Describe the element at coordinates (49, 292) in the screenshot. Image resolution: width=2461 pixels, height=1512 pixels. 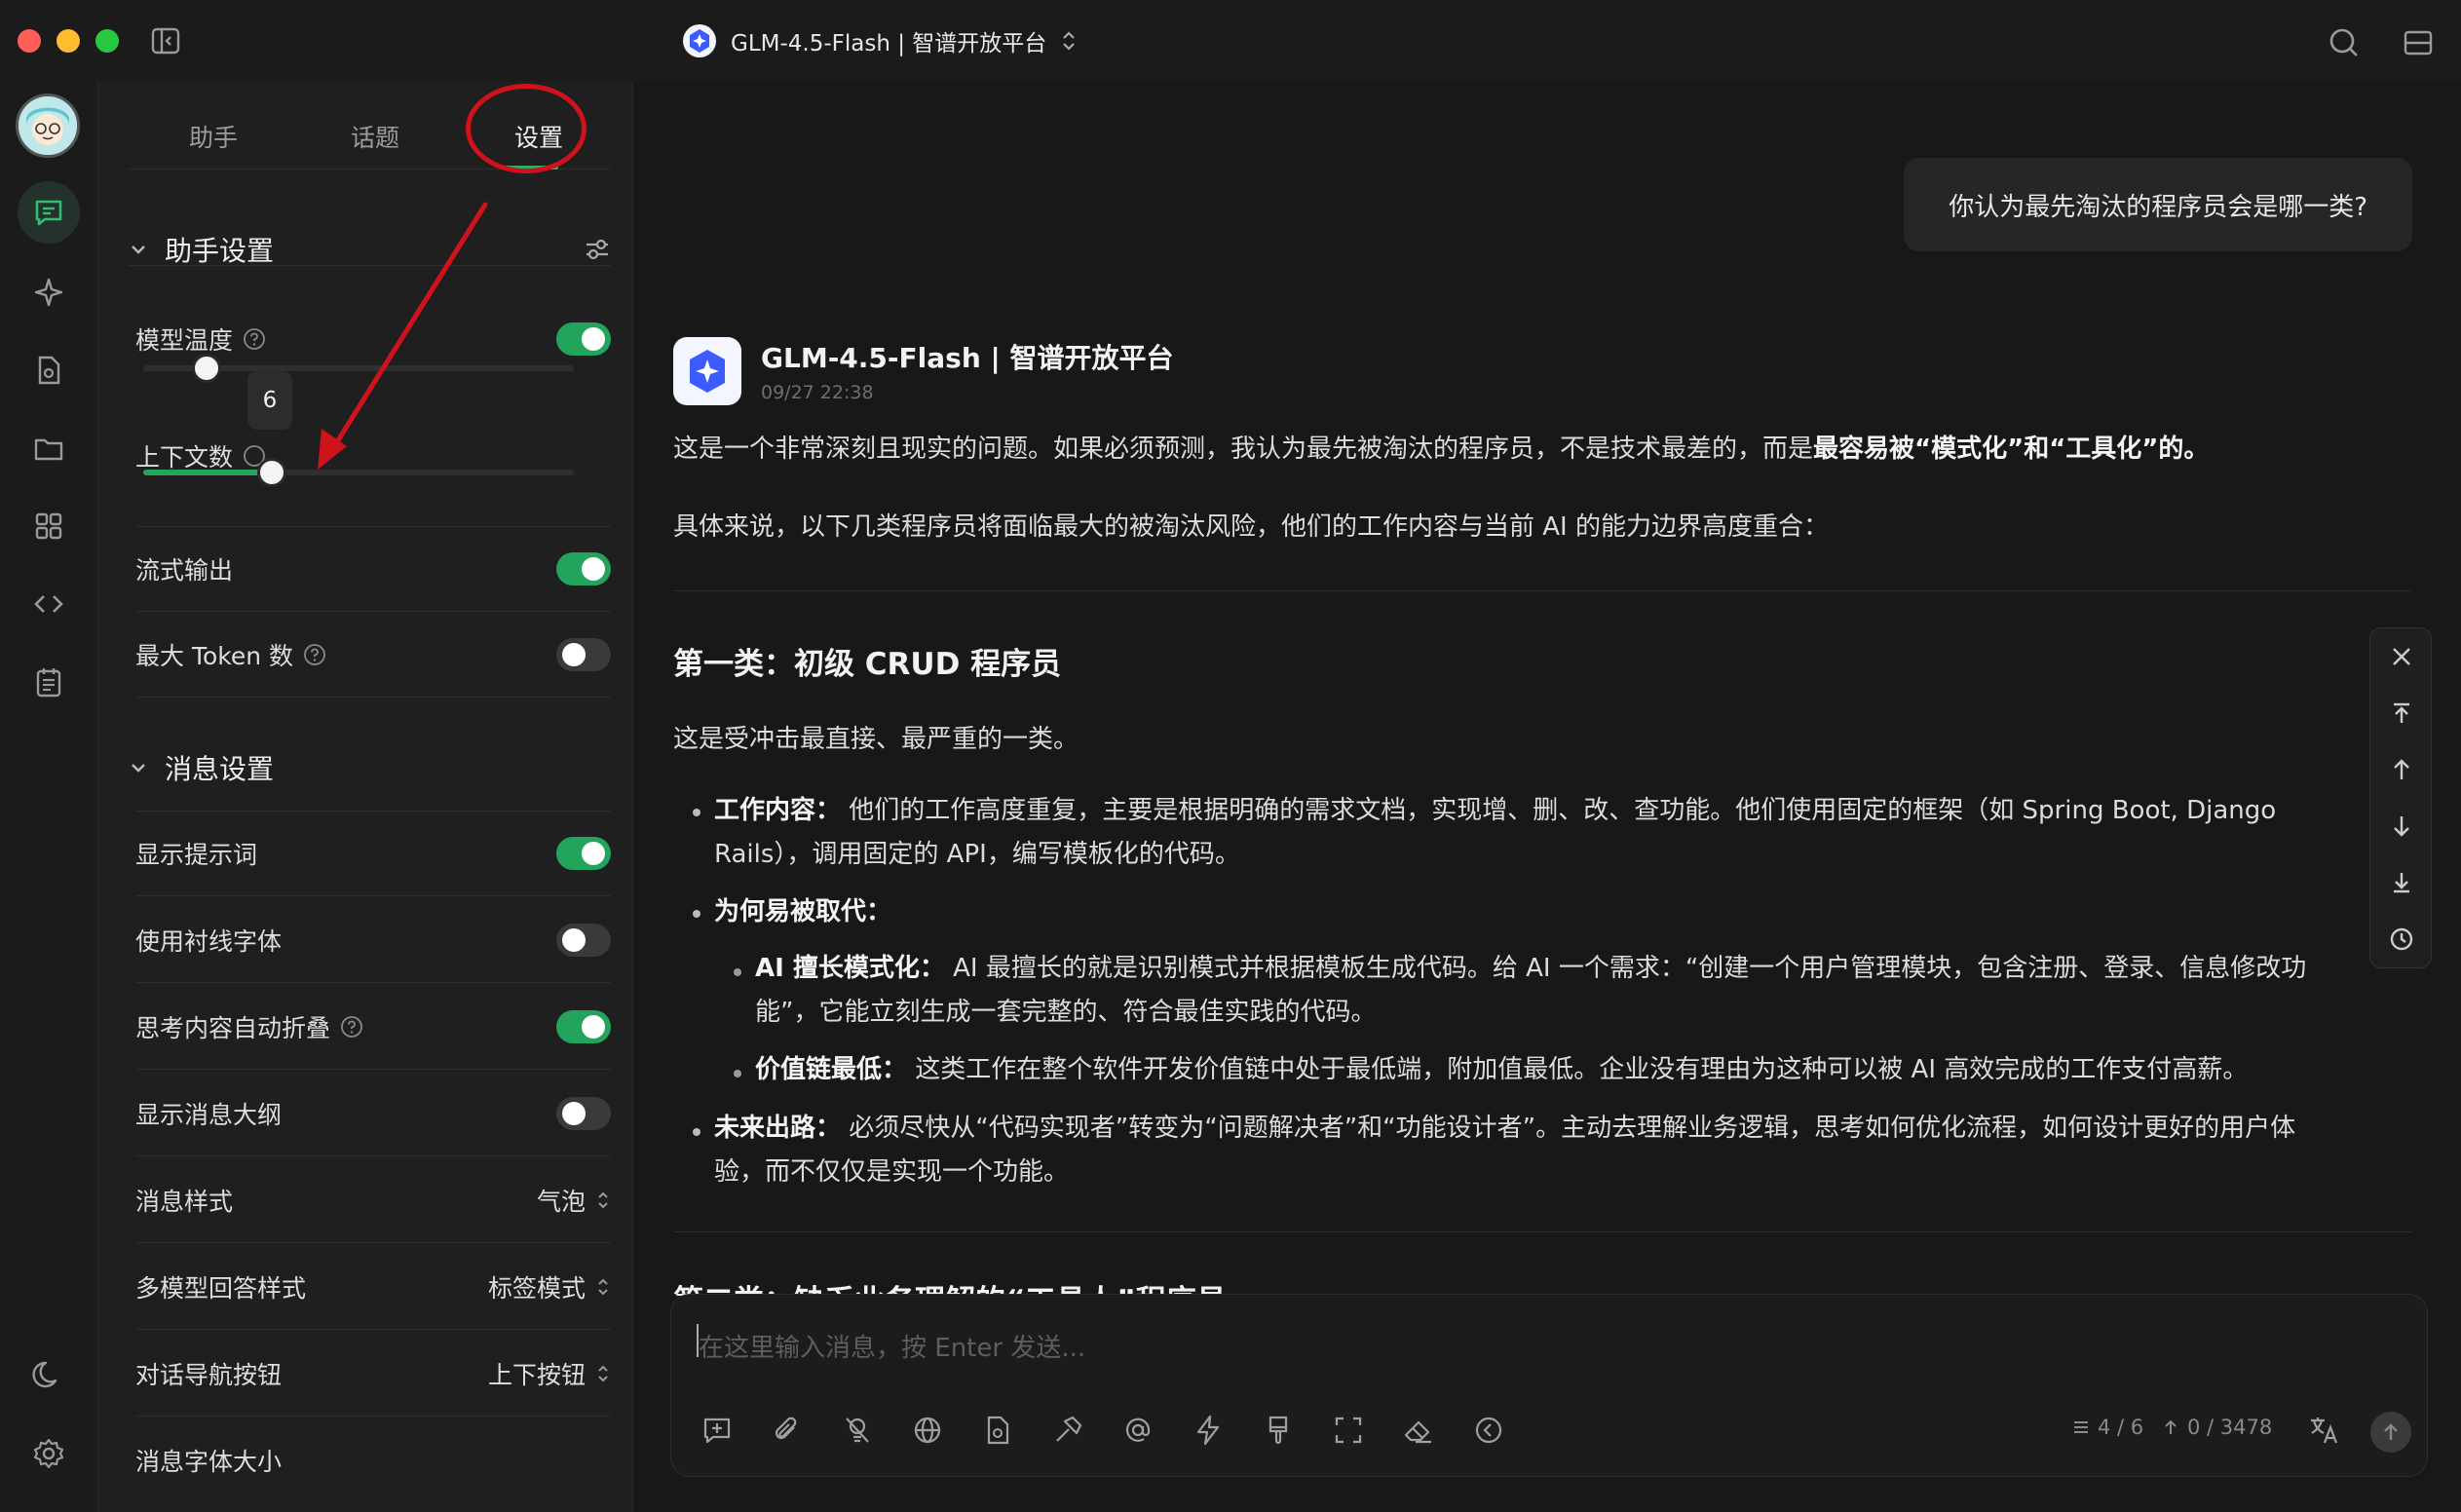
I see `sparkle-nav-icon` at that location.